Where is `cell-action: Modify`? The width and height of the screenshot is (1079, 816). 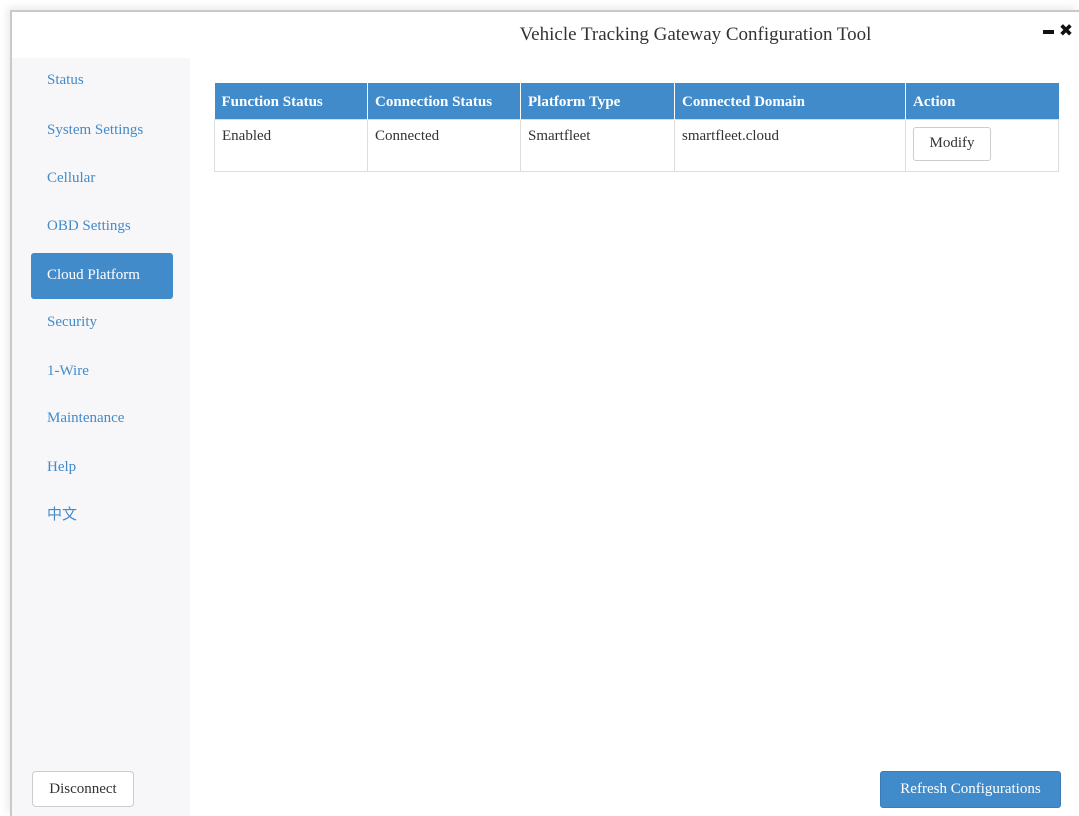
cell-action: Modify is located at coordinates (982, 145).